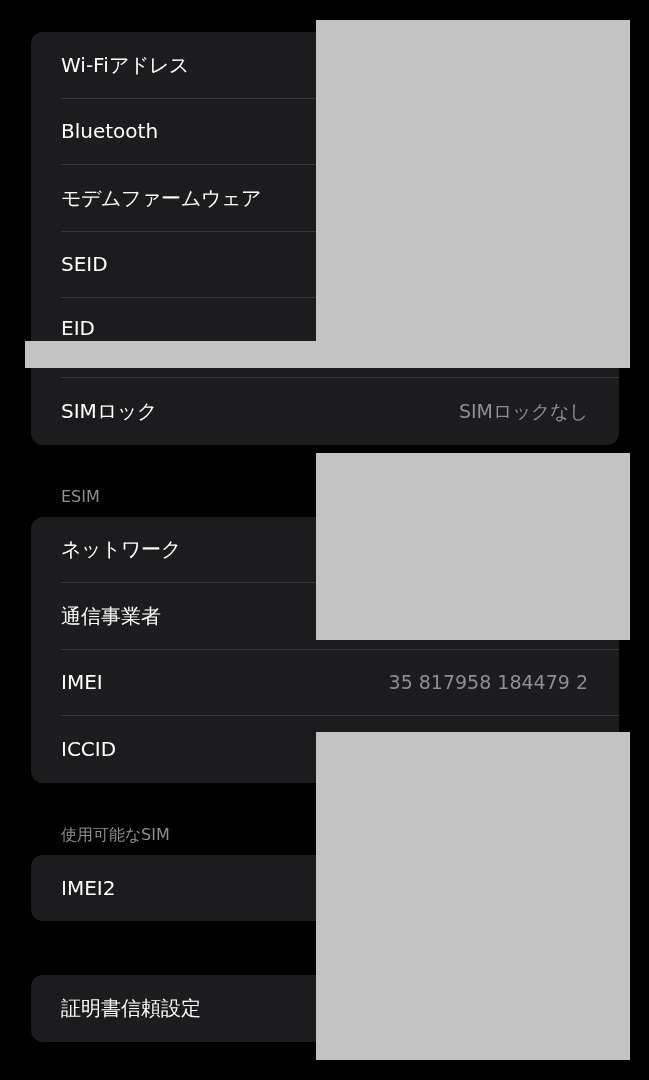 The height and width of the screenshot is (1080, 649). Describe the element at coordinates (78, 328) in the screenshot. I see `row-label: EID` at that location.